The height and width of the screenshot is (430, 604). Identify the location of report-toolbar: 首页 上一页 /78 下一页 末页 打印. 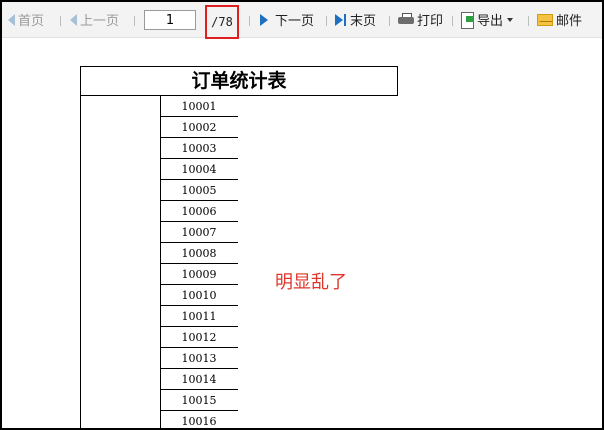
(302, 20).